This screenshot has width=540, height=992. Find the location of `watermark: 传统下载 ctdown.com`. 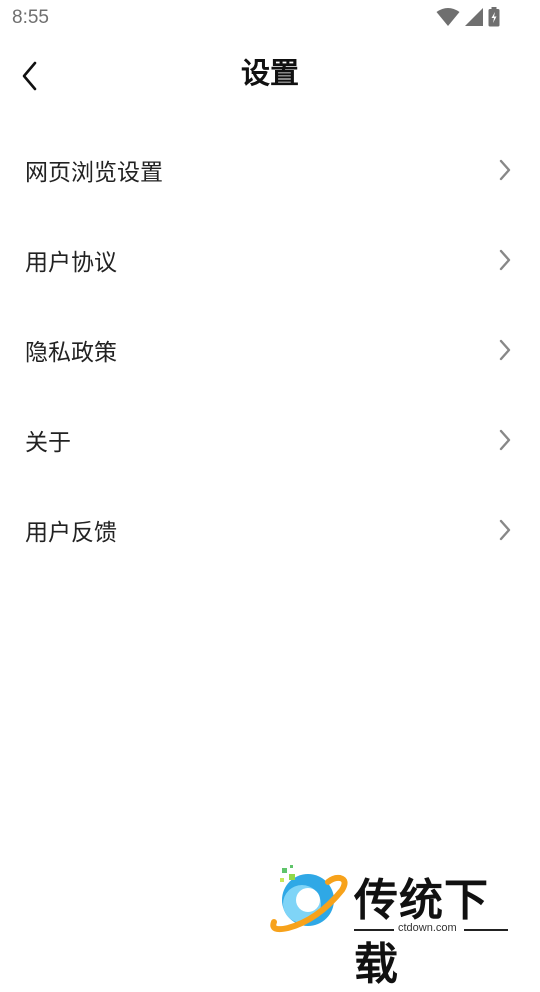

watermark: 传统下载 ctdown.com is located at coordinates (393, 926).